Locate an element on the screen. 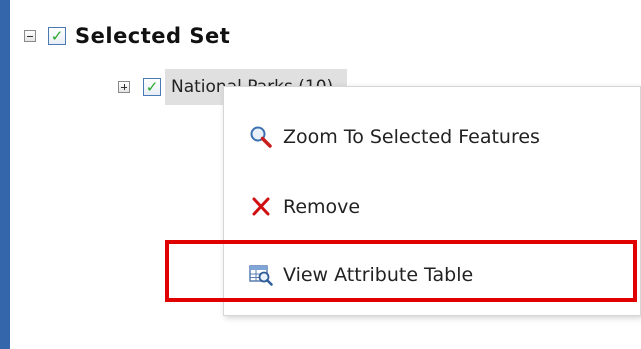 This screenshot has height=349, width=641. menu-item-label: Zoom To Selected Features is located at coordinates (411, 137).